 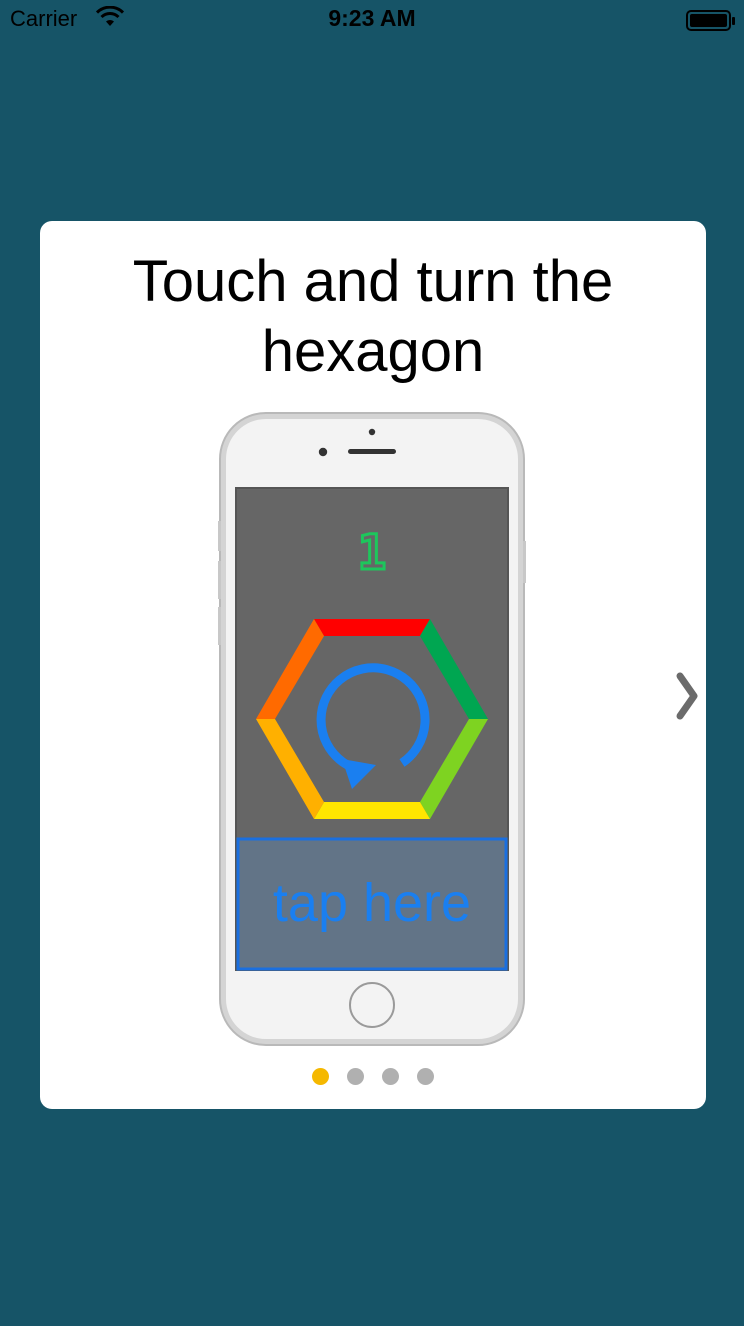 I want to click on tutorial-title: Touch and turn the hexagon, so click(x=373, y=317).